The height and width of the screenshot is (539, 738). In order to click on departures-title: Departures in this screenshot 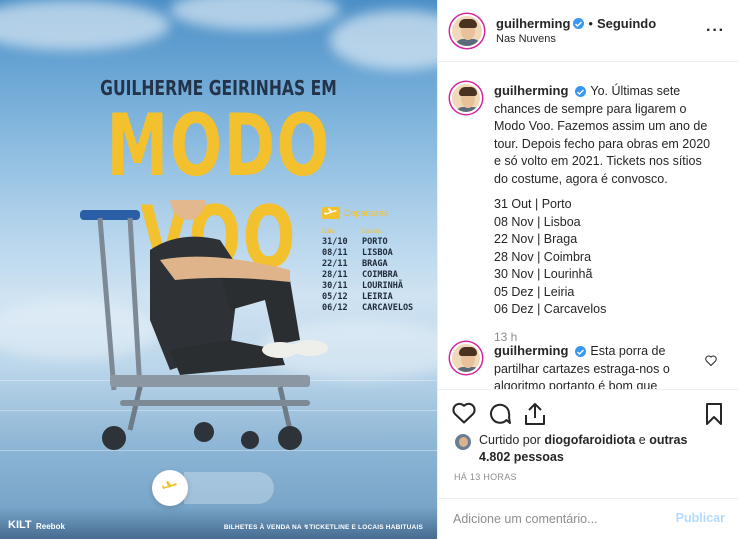, I will do `click(366, 213)`.